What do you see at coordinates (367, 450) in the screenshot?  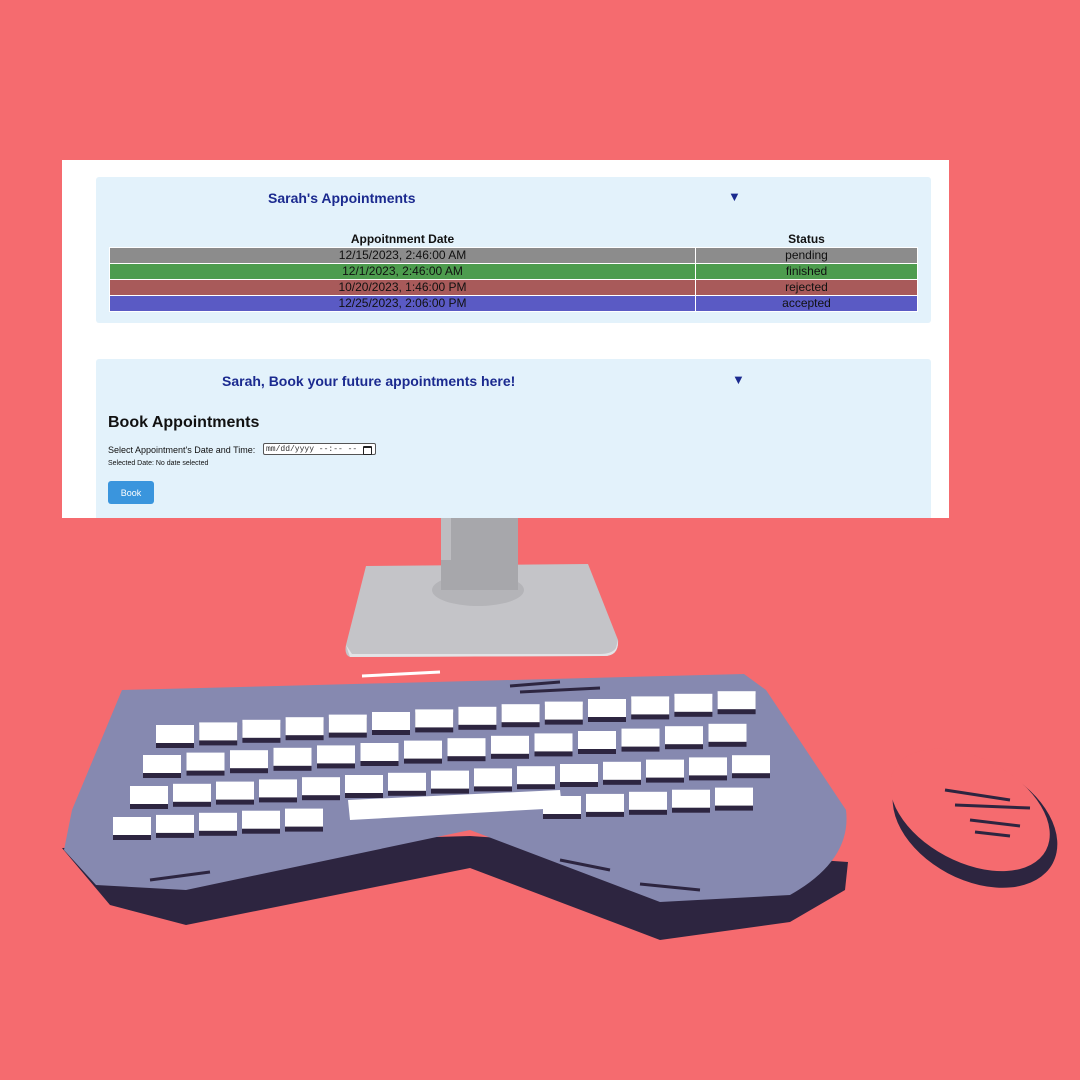 I see `calendar-icon` at bounding box center [367, 450].